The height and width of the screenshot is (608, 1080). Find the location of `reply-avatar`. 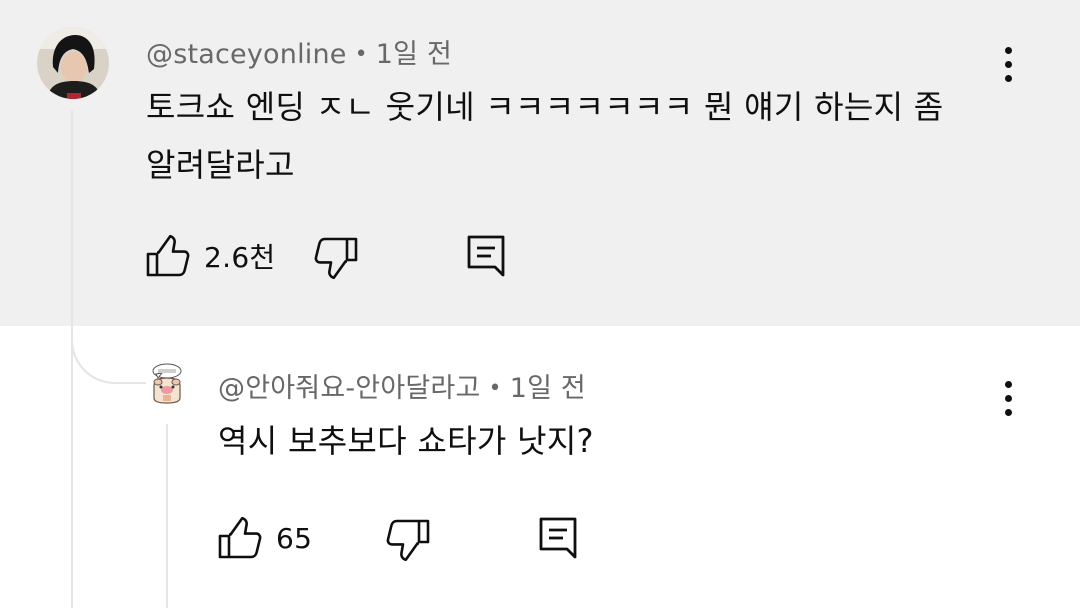

reply-avatar is located at coordinates (167, 383).